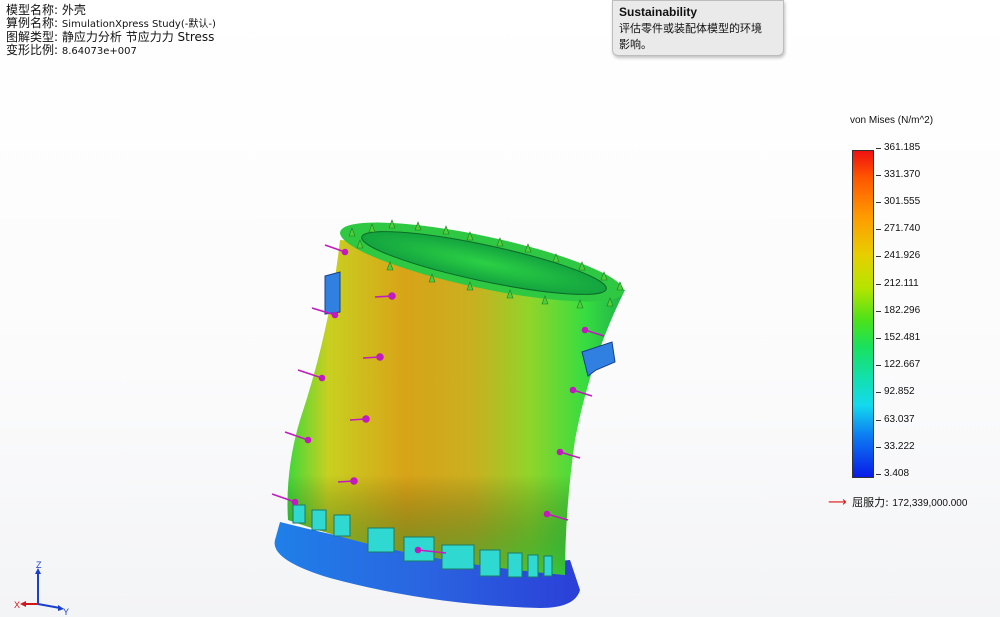 The width and height of the screenshot is (1000, 617). What do you see at coordinates (930, 503) in the screenshot?
I see `yield-value: 172,339,000.000` at bounding box center [930, 503].